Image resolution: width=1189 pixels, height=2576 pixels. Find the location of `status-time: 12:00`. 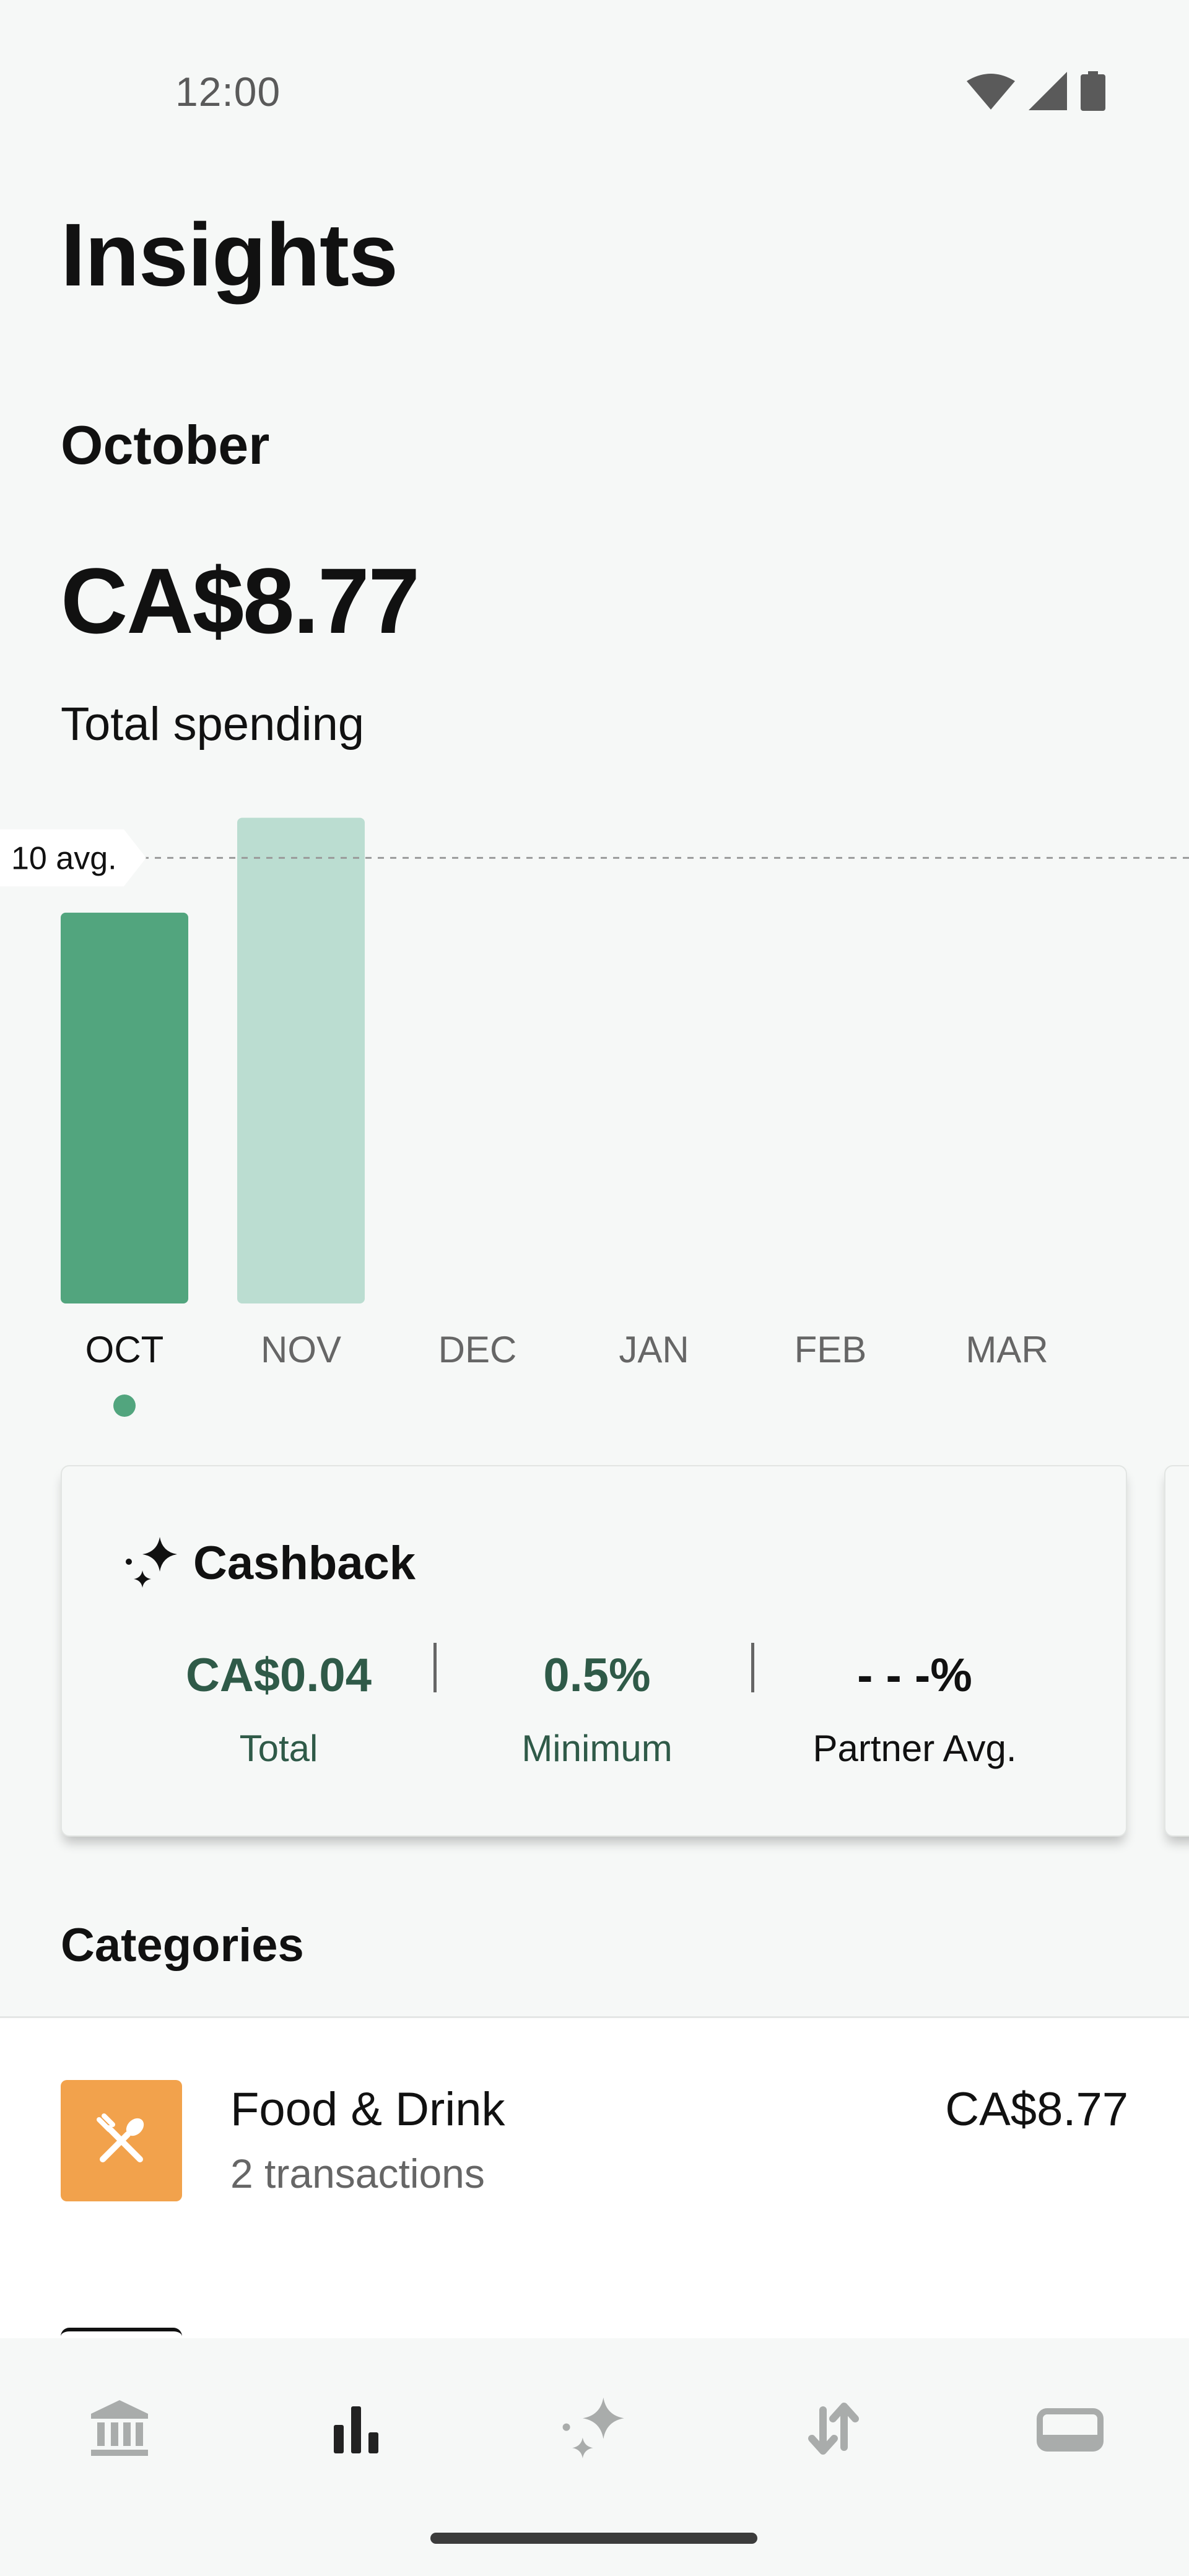

status-time: 12:00 is located at coordinates (228, 92).